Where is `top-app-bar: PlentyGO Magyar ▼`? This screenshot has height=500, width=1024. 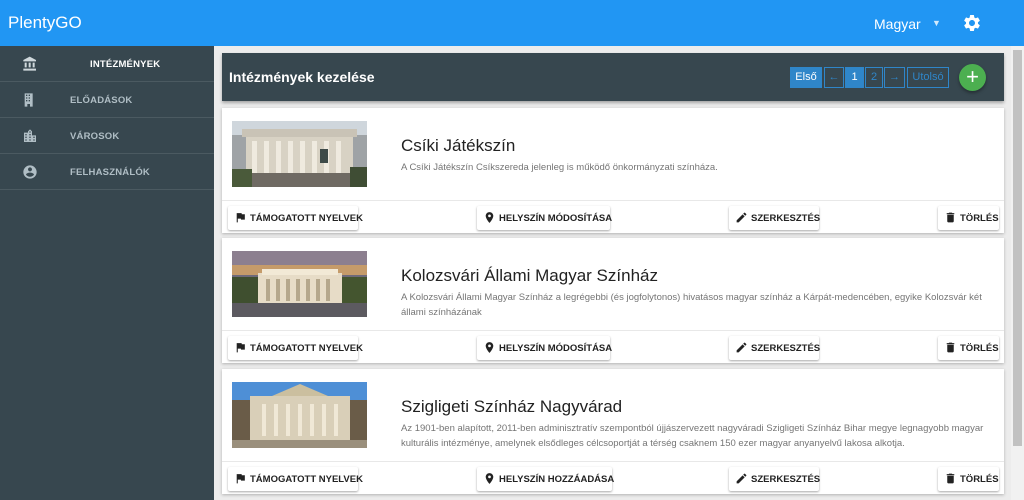
top-app-bar: PlentyGO Magyar ▼ is located at coordinates (512, 23).